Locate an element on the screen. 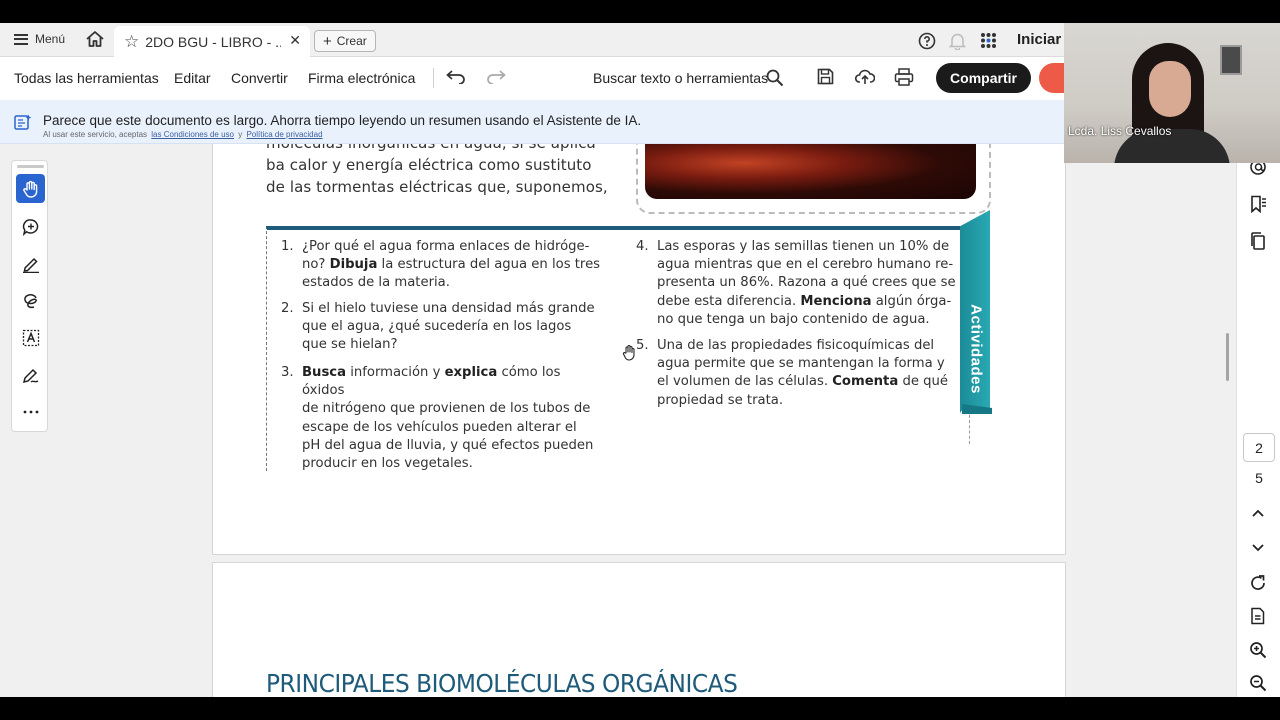  undo-icon is located at coordinates (456, 79).